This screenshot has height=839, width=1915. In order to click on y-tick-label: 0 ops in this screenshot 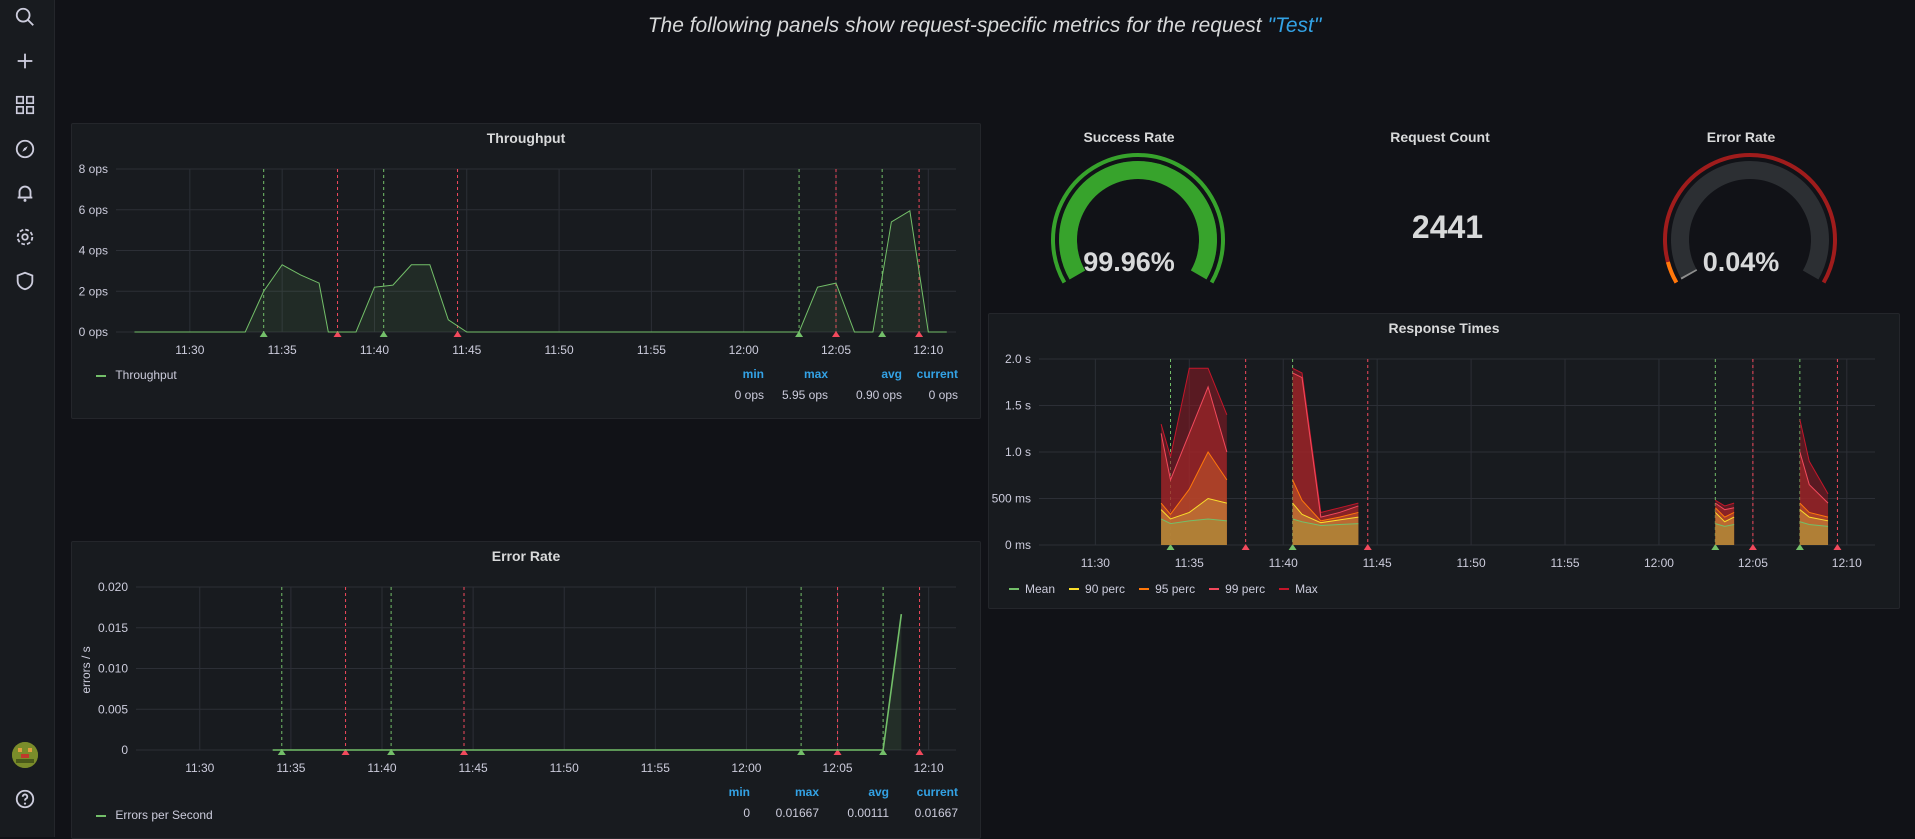, I will do `click(93, 332)`.